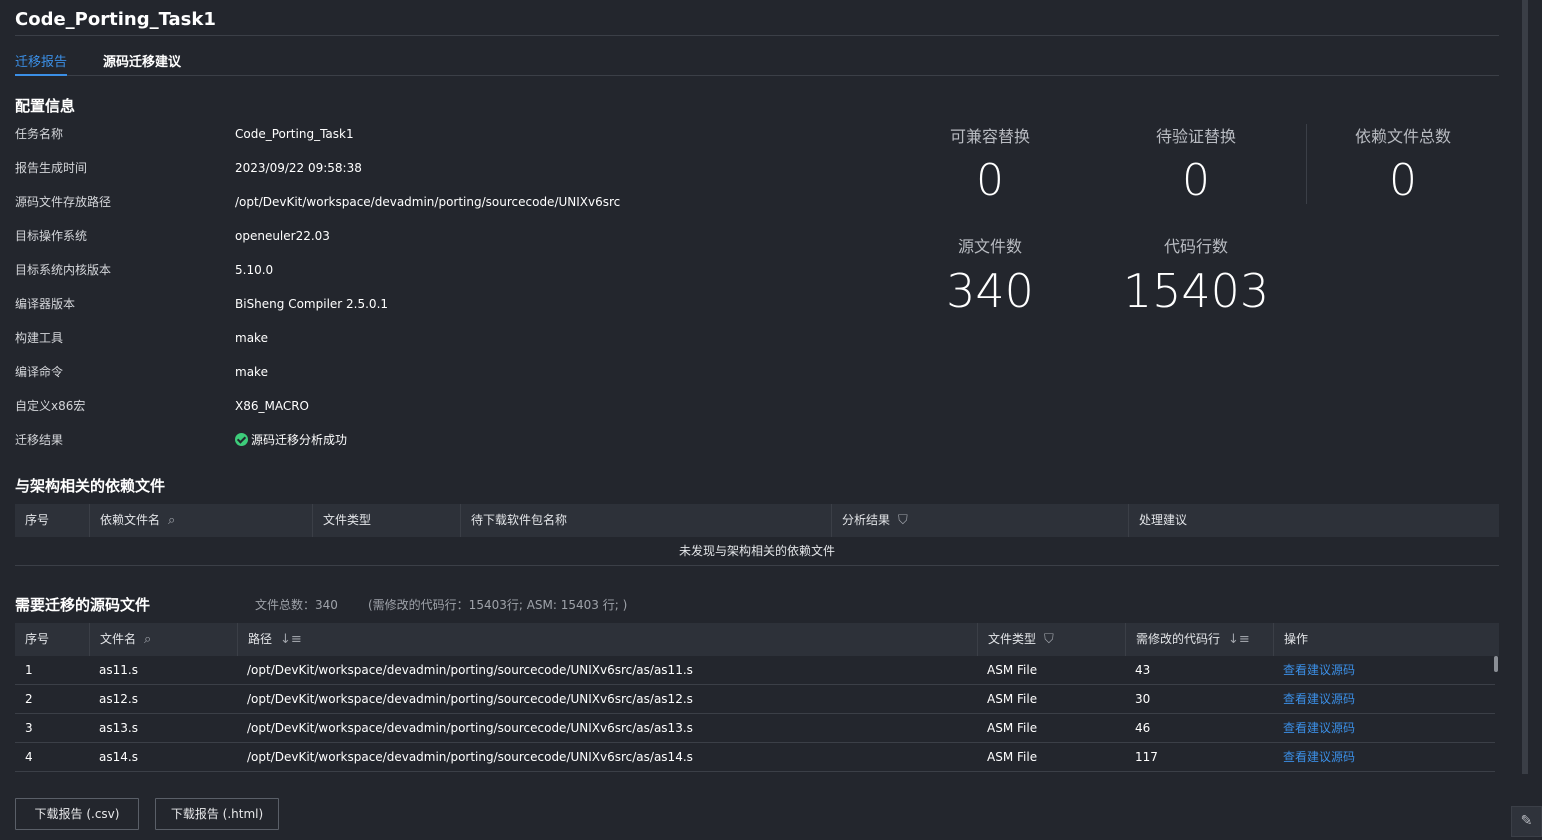 The image size is (1542, 840). I want to click on stat-code-lines: 代码行数 15403, so click(1196, 278).